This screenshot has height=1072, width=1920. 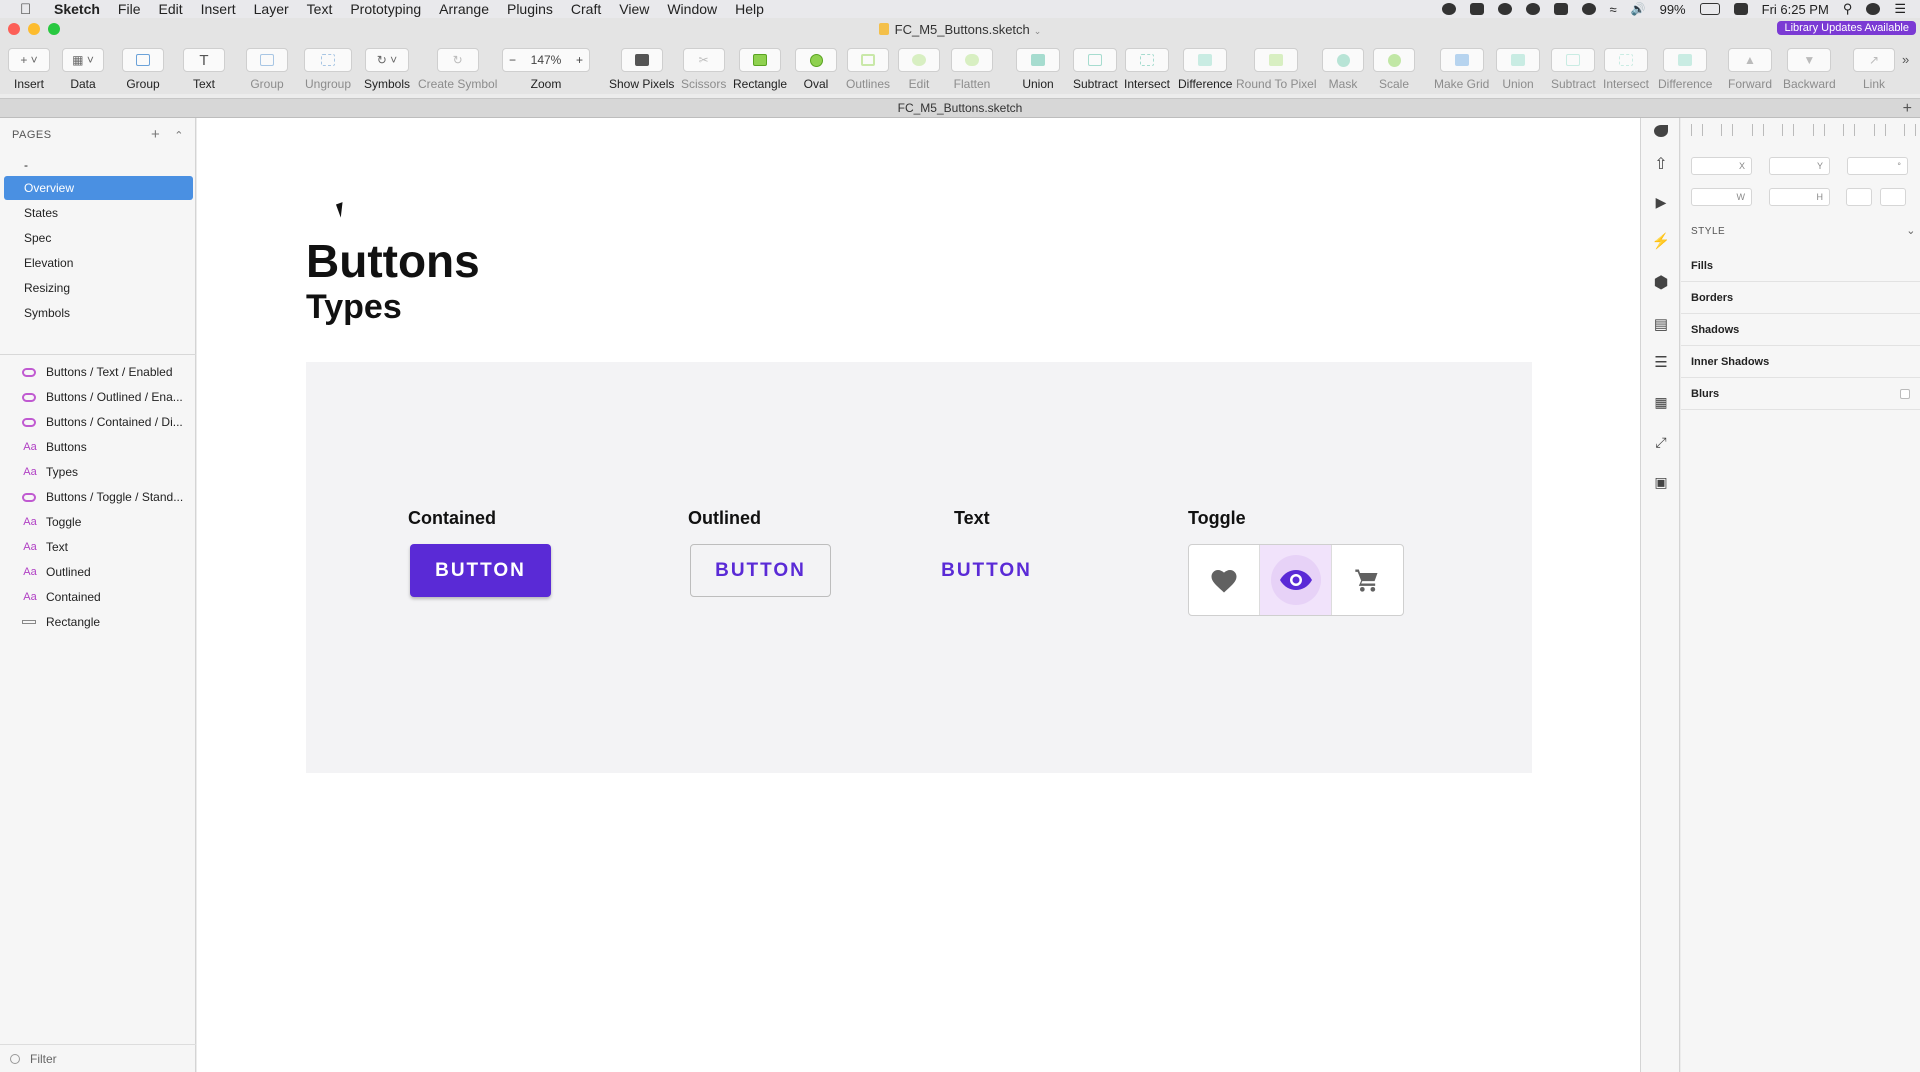 What do you see at coordinates (1799, 197) in the screenshot?
I see `height-field: H` at bounding box center [1799, 197].